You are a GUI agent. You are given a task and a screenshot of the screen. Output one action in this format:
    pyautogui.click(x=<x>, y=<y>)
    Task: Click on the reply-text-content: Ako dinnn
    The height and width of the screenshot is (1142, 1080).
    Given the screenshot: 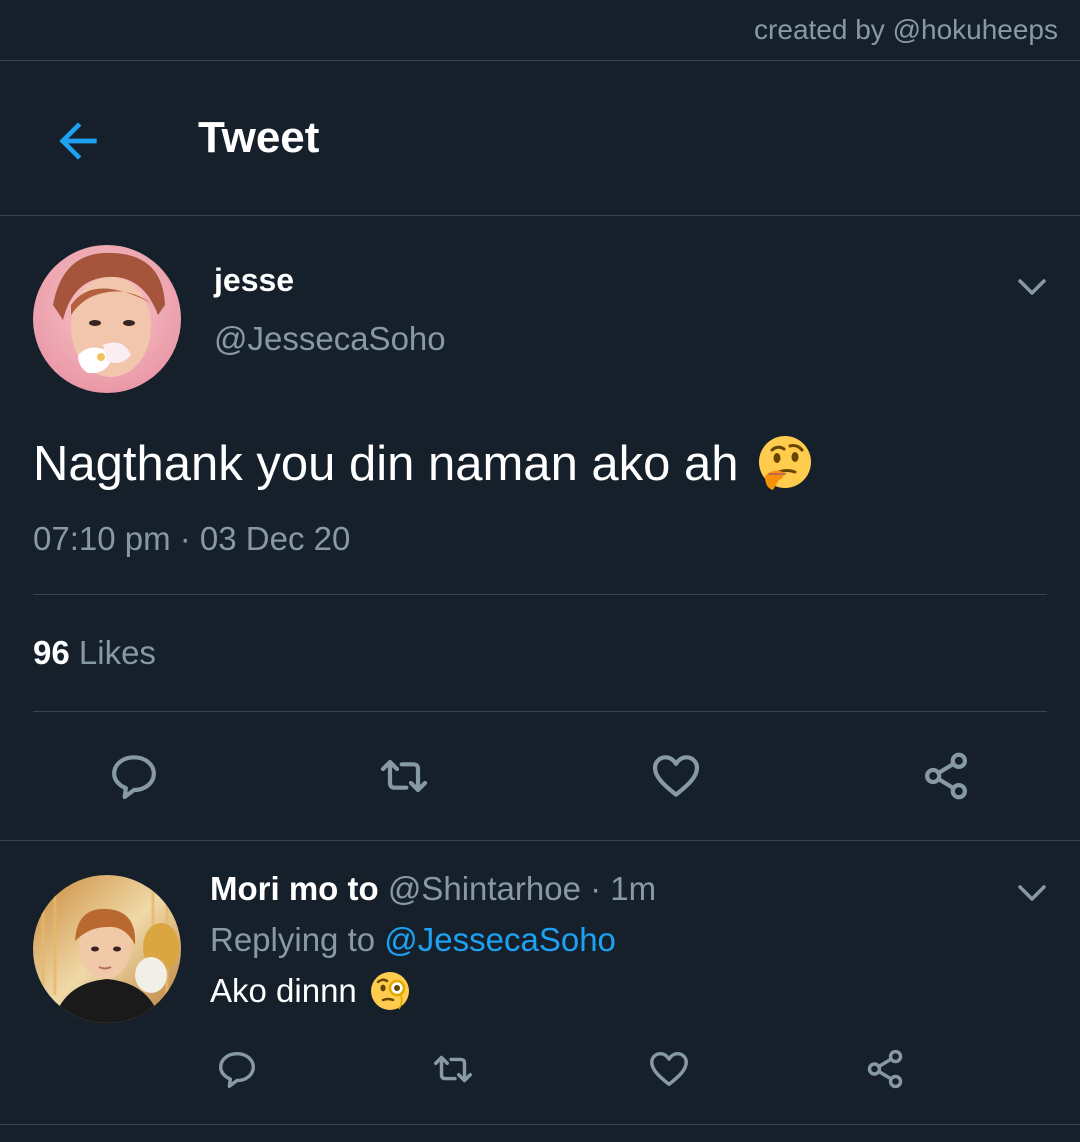 What is the action you would take?
    pyautogui.click(x=283, y=990)
    